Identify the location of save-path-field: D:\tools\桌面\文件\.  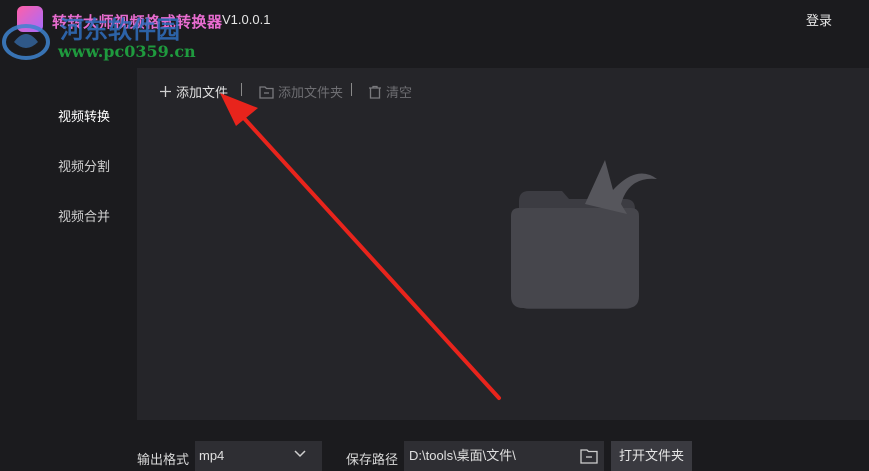
(504, 456).